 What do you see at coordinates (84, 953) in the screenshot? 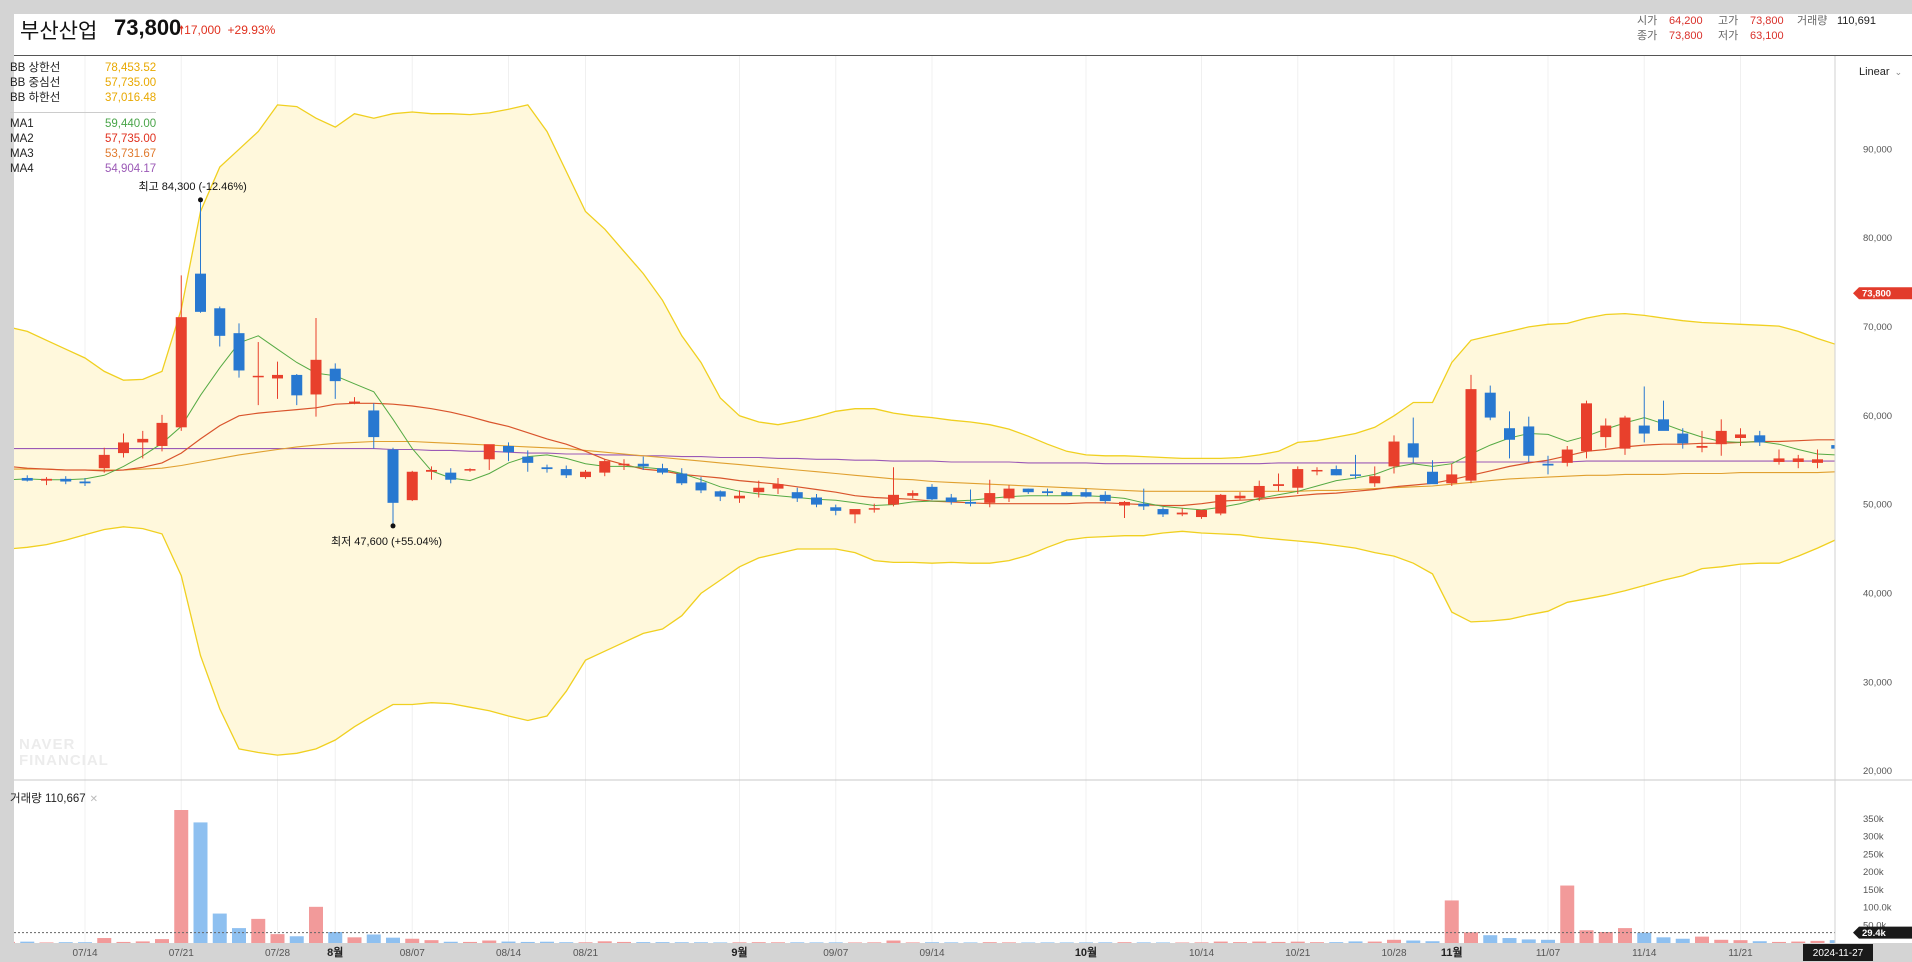
I see `x-tick-label: 07/14` at bounding box center [84, 953].